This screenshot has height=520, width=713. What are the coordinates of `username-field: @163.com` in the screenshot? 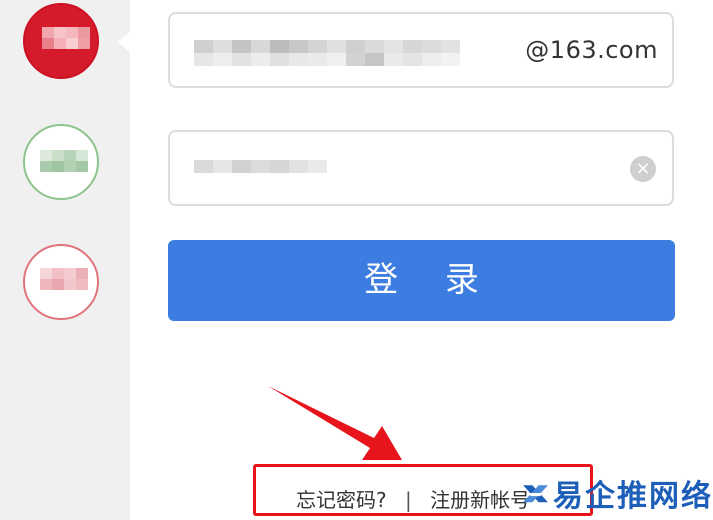 It's located at (421, 50).